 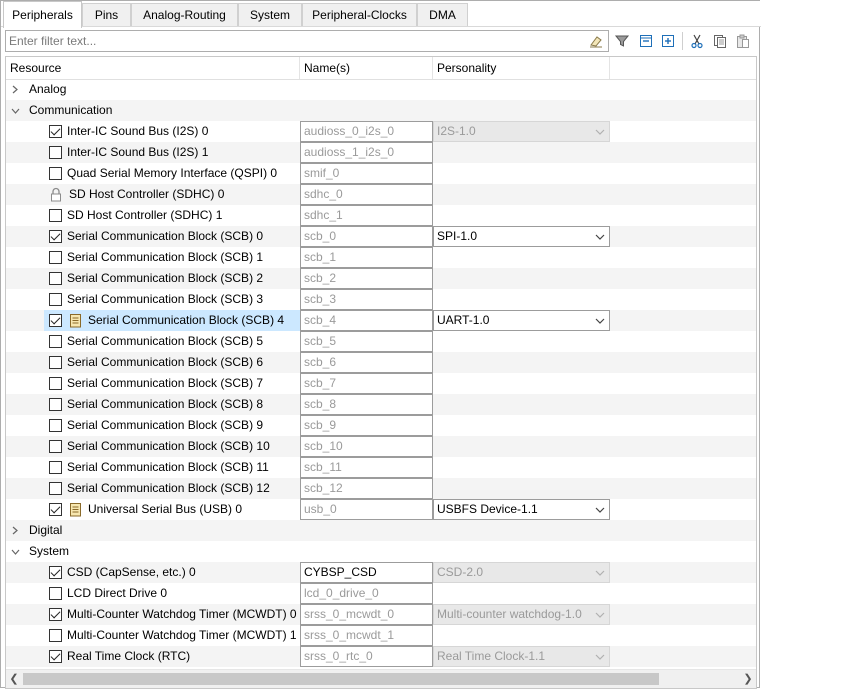 What do you see at coordinates (442, 14) in the screenshot?
I see `tab-dma: DMA` at bounding box center [442, 14].